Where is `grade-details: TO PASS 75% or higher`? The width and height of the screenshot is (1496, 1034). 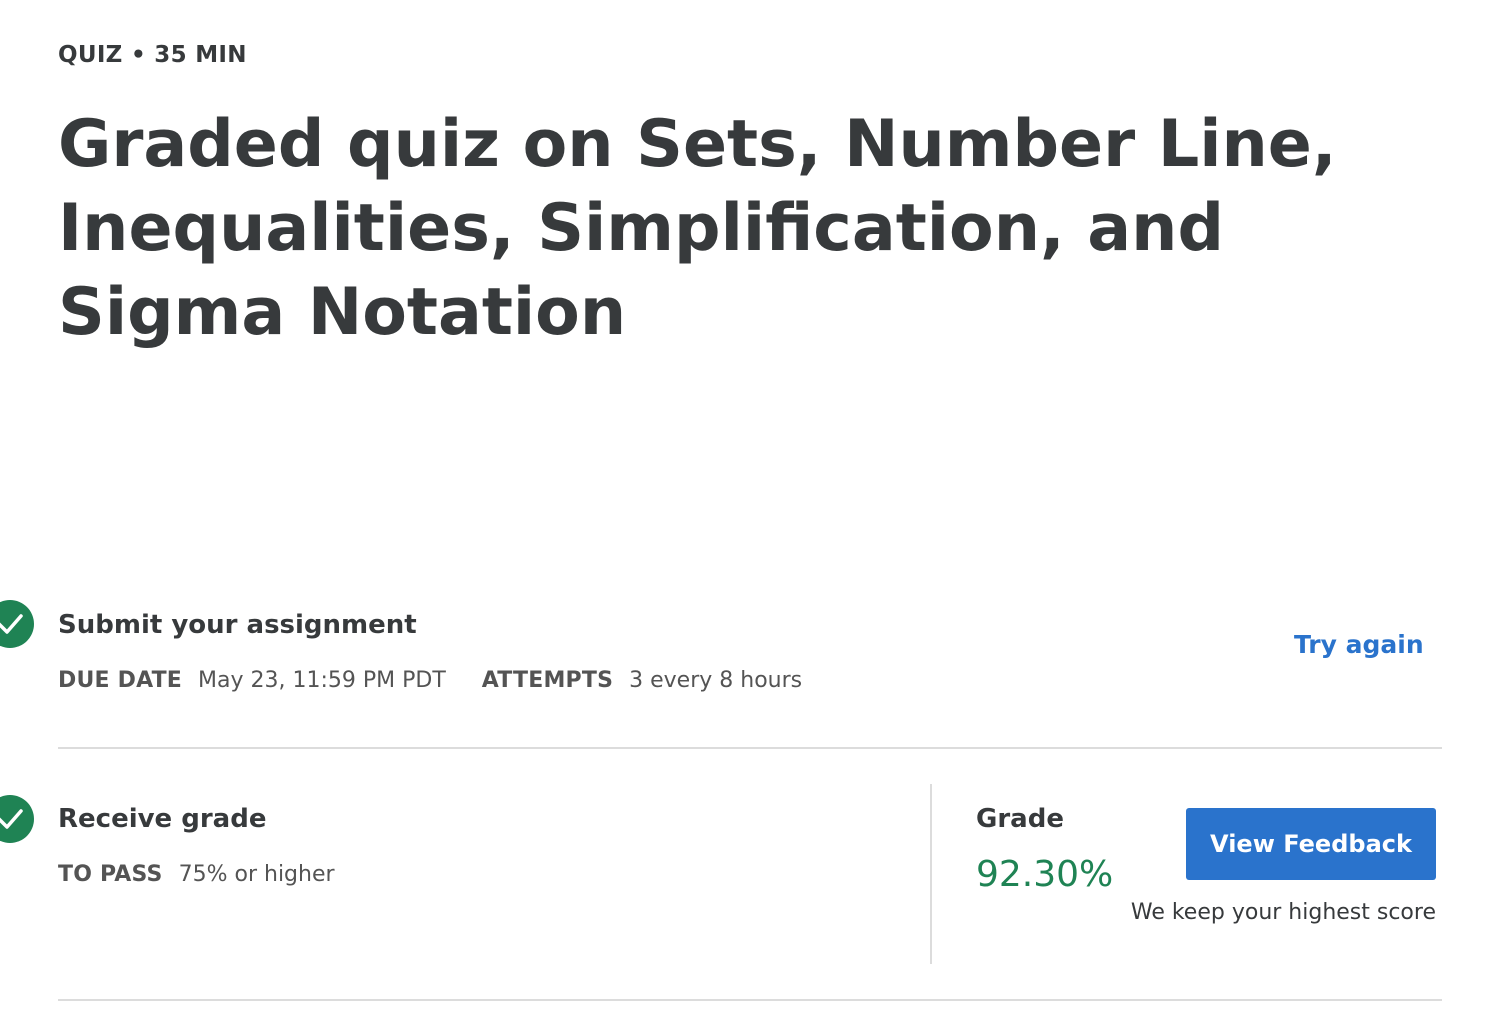
grade-details: TO PASS 75% or higher is located at coordinates (196, 874).